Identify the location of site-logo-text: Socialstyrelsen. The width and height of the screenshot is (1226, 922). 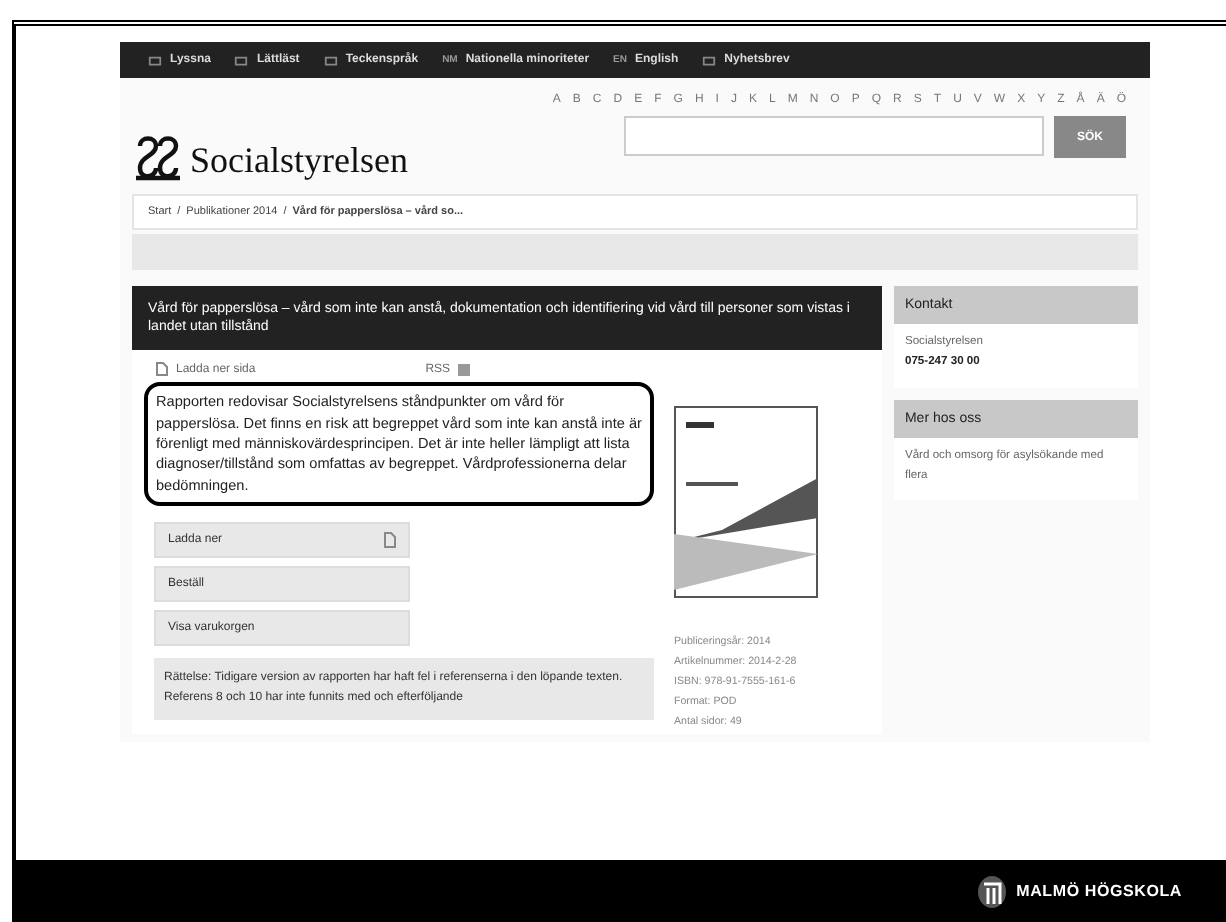
(299, 161).